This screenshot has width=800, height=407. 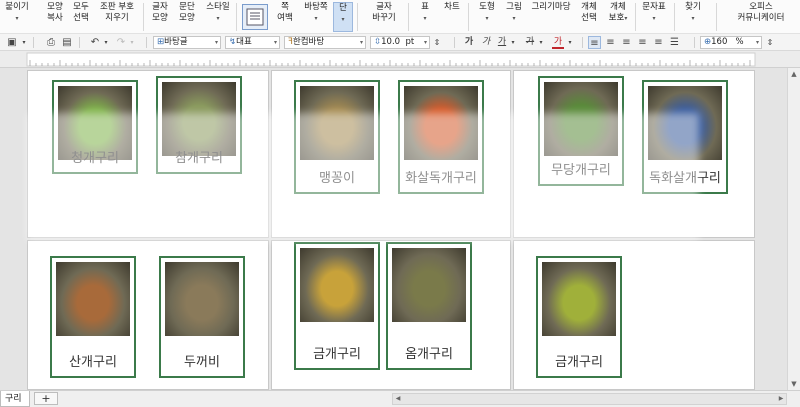 I want to click on columns-button: 단 ▾, so click(x=343, y=17).